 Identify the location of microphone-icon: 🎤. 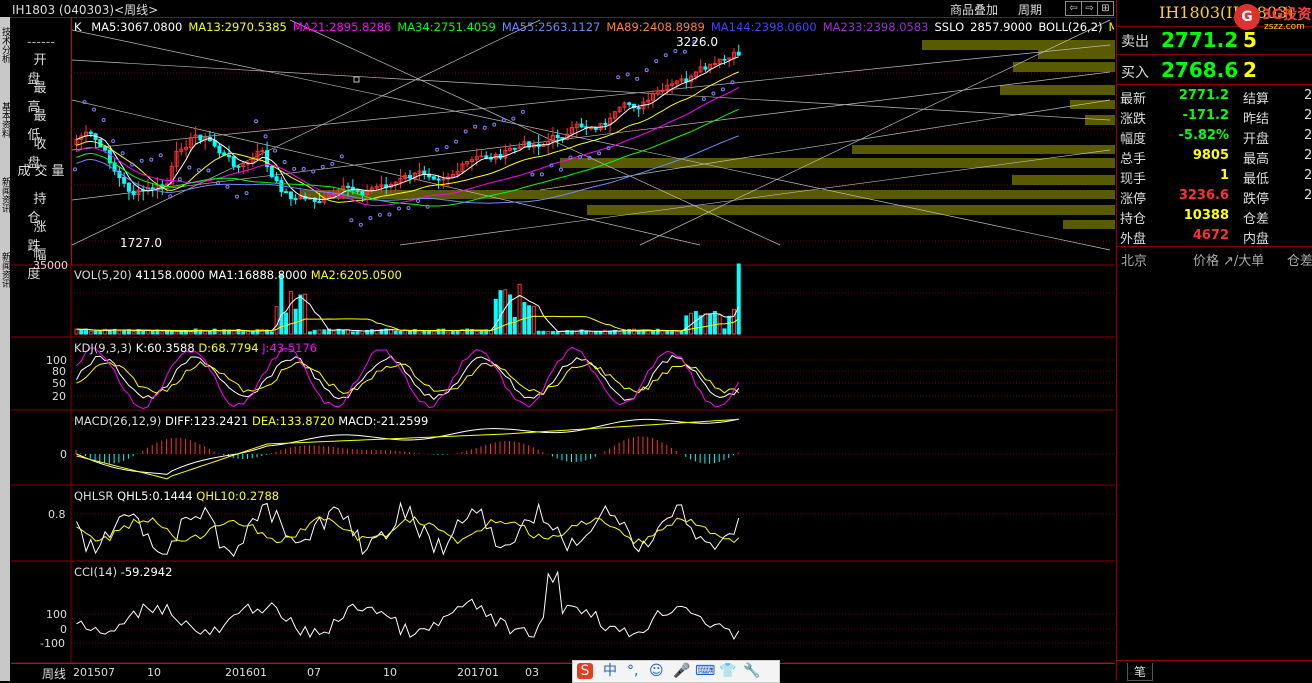
(681, 671).